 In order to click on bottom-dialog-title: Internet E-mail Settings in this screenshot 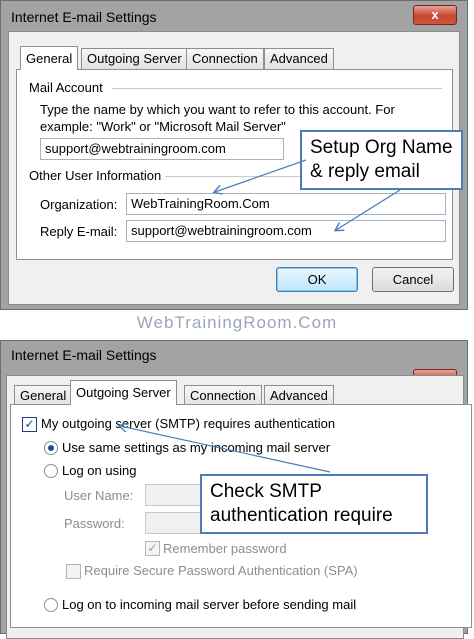, I will do `click(84, 355)`.